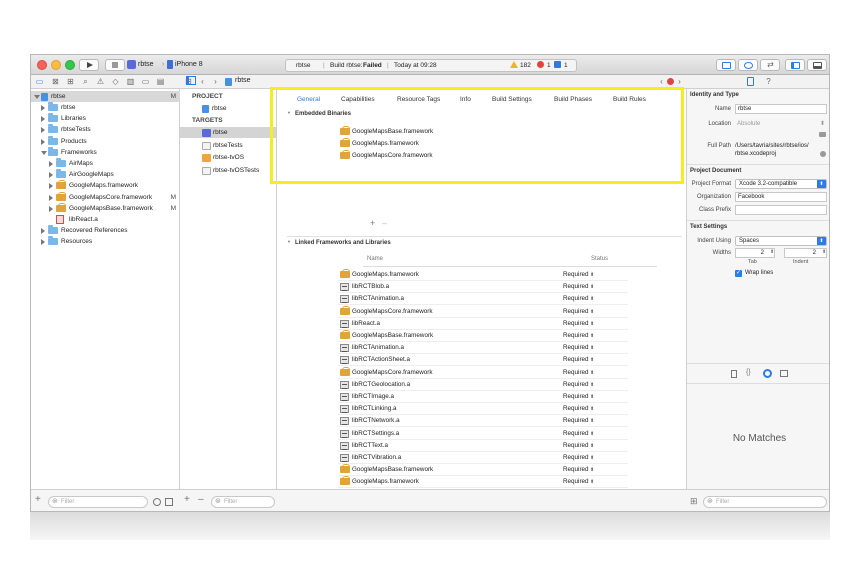 The image size is (860, 577). I want to click on location-select: Absolute ⬍, so click(781, 124).